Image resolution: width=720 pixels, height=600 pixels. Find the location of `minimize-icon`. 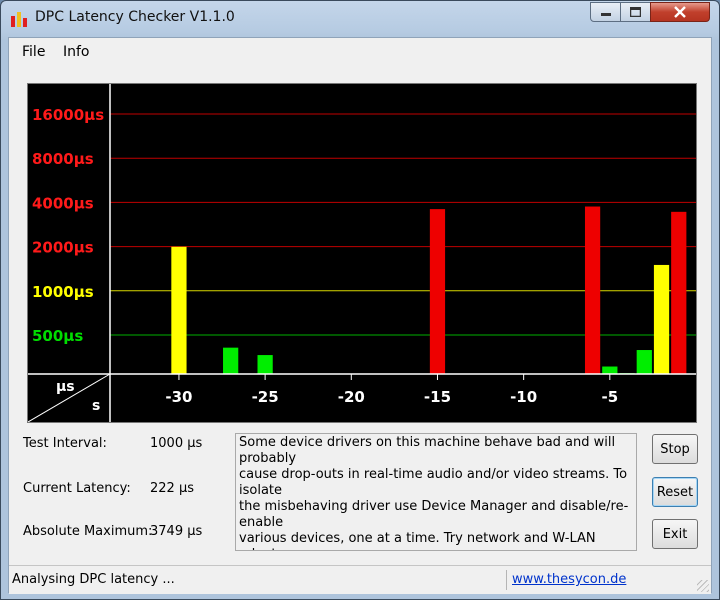

minimize-icon is located at coordinates (605, 14).